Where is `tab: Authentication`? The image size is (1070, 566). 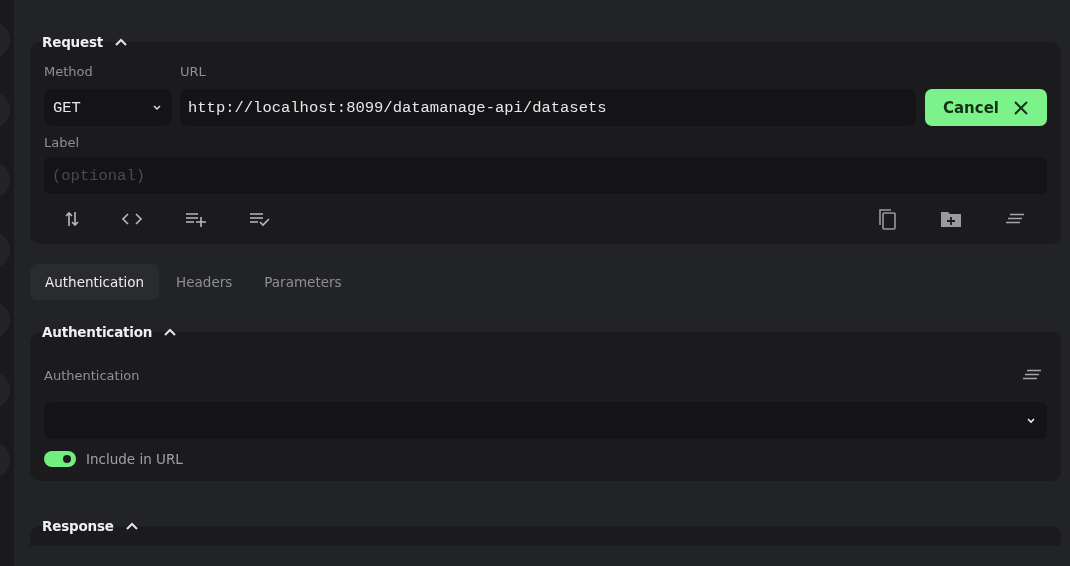
tab: Authentication is located at coordinates (95, 282).